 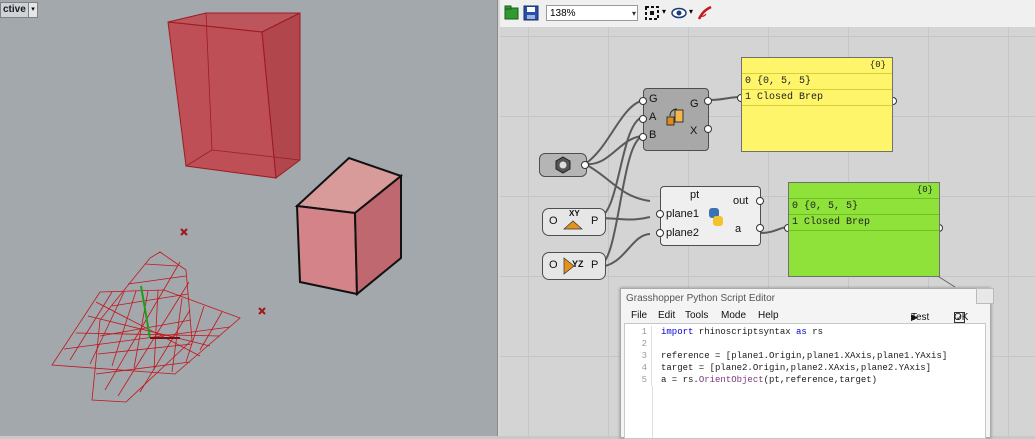 I want to click on geometry-icon, so click(x=563, y=165).